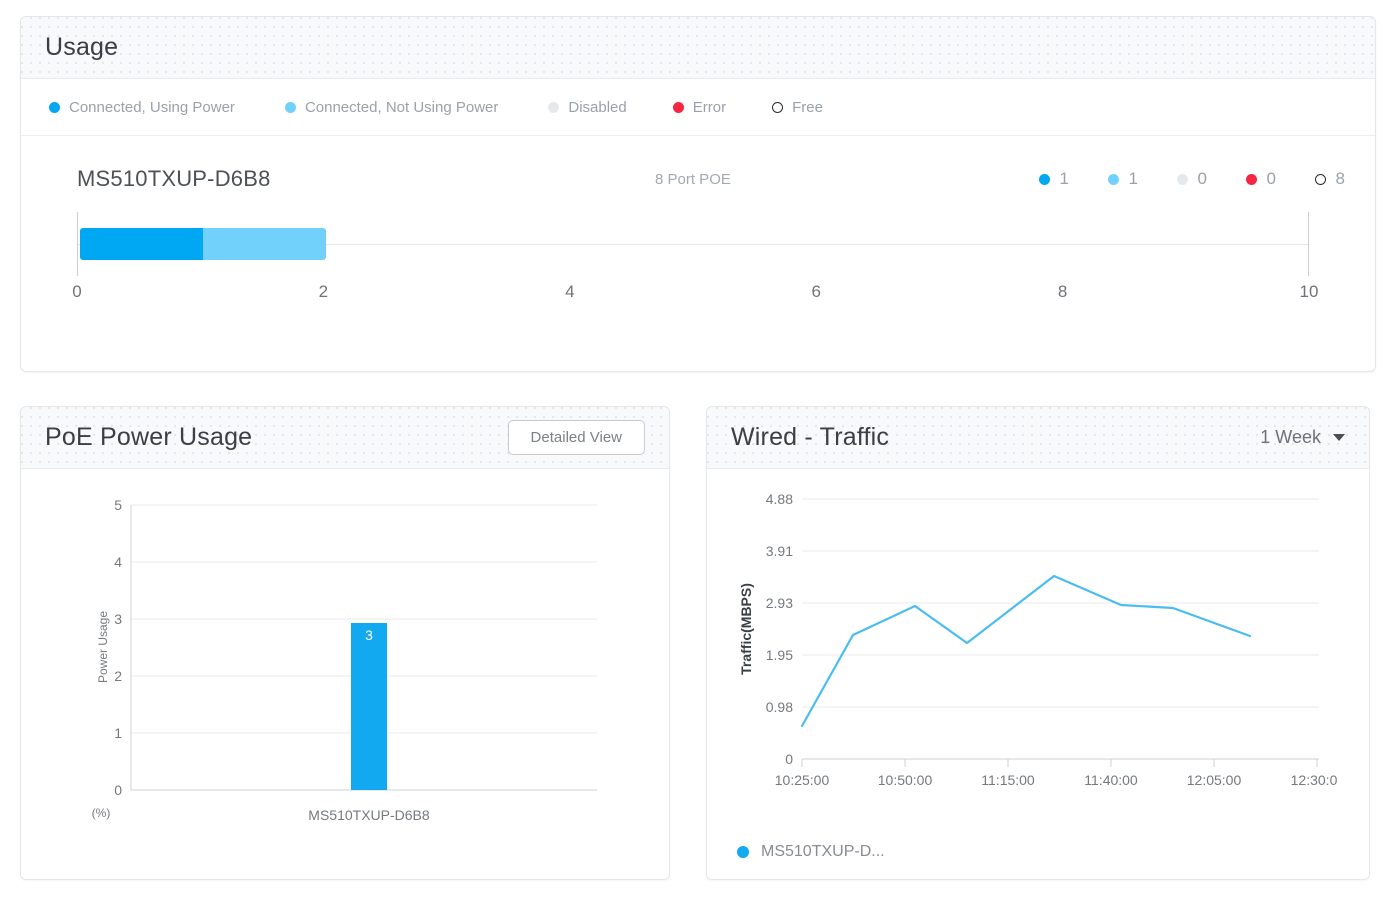 This screenshot has width=1396, height=902. I want to click on device-row: MS510TXUP-D6B8 8 Port POE 1 1 0 0 8, so click(711, 179).